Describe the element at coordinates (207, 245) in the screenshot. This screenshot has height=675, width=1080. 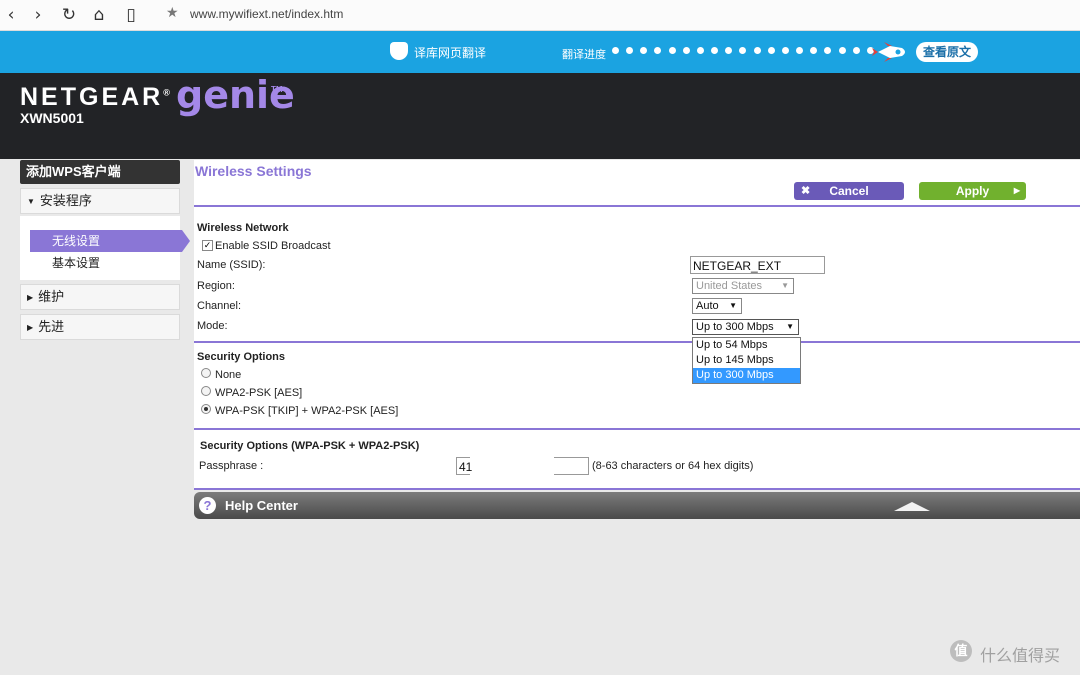
I see `ssid-broadcast-checkbox: ✓` at that location.